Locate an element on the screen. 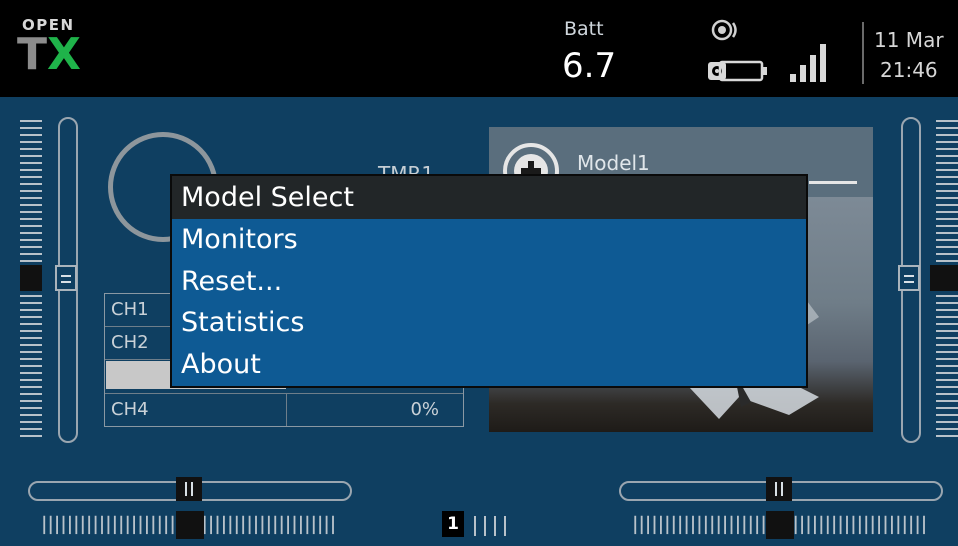 The width and height of the screenshot is (958, 546). channel-row-4: CH4 0% is located at coordinates (284, 409).